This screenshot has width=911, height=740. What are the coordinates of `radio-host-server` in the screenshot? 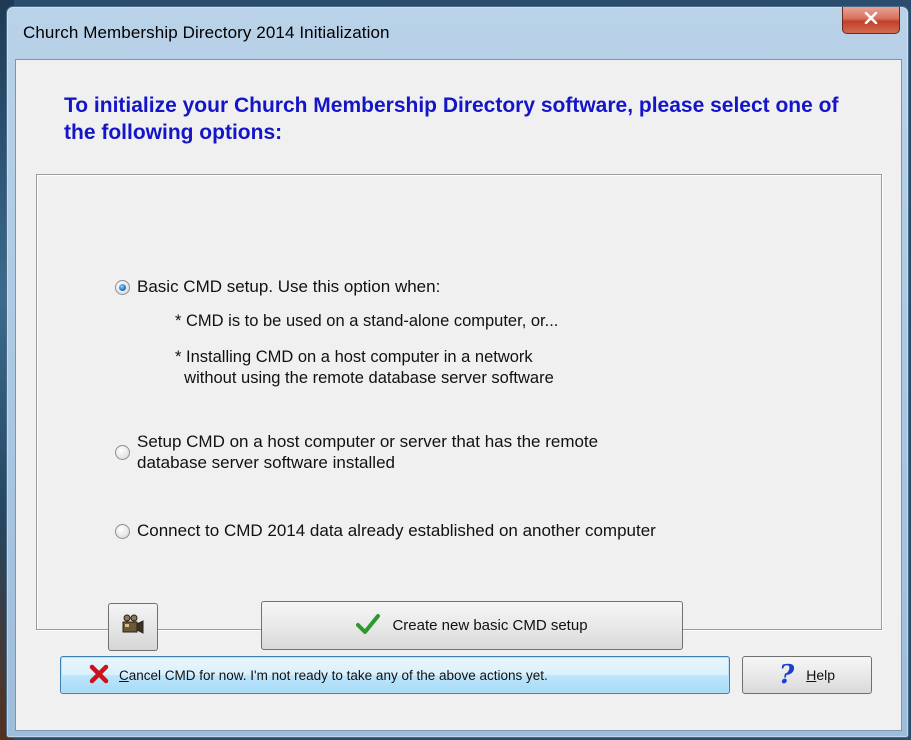 It's located at (122, 452).